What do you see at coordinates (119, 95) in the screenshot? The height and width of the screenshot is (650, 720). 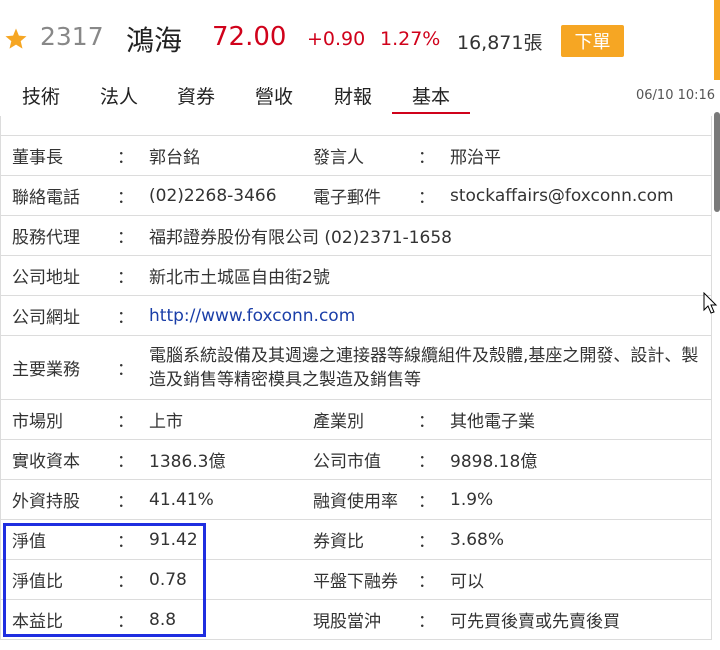 I see `tab-institutional: 法人` at bounding box center [119, 95].